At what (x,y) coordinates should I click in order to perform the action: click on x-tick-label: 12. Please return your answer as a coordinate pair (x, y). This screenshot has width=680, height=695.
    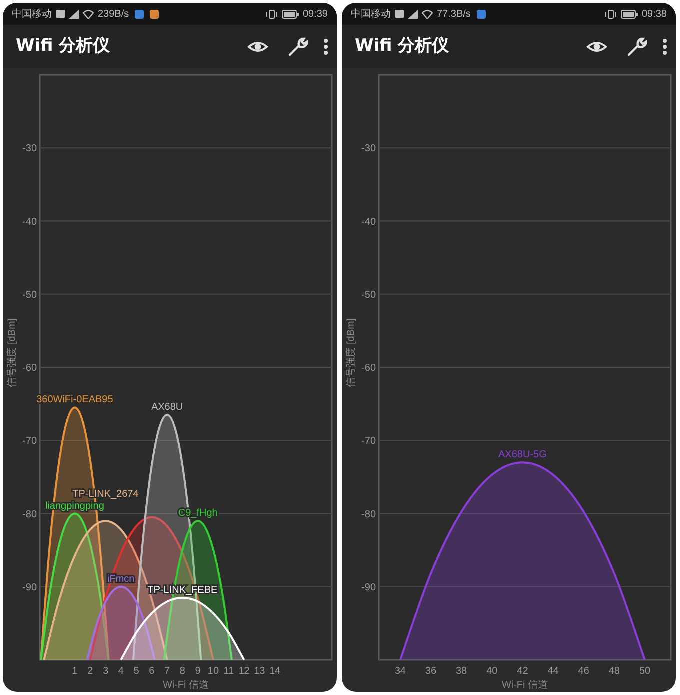
    Looking at the image, I should click on (244, 671).